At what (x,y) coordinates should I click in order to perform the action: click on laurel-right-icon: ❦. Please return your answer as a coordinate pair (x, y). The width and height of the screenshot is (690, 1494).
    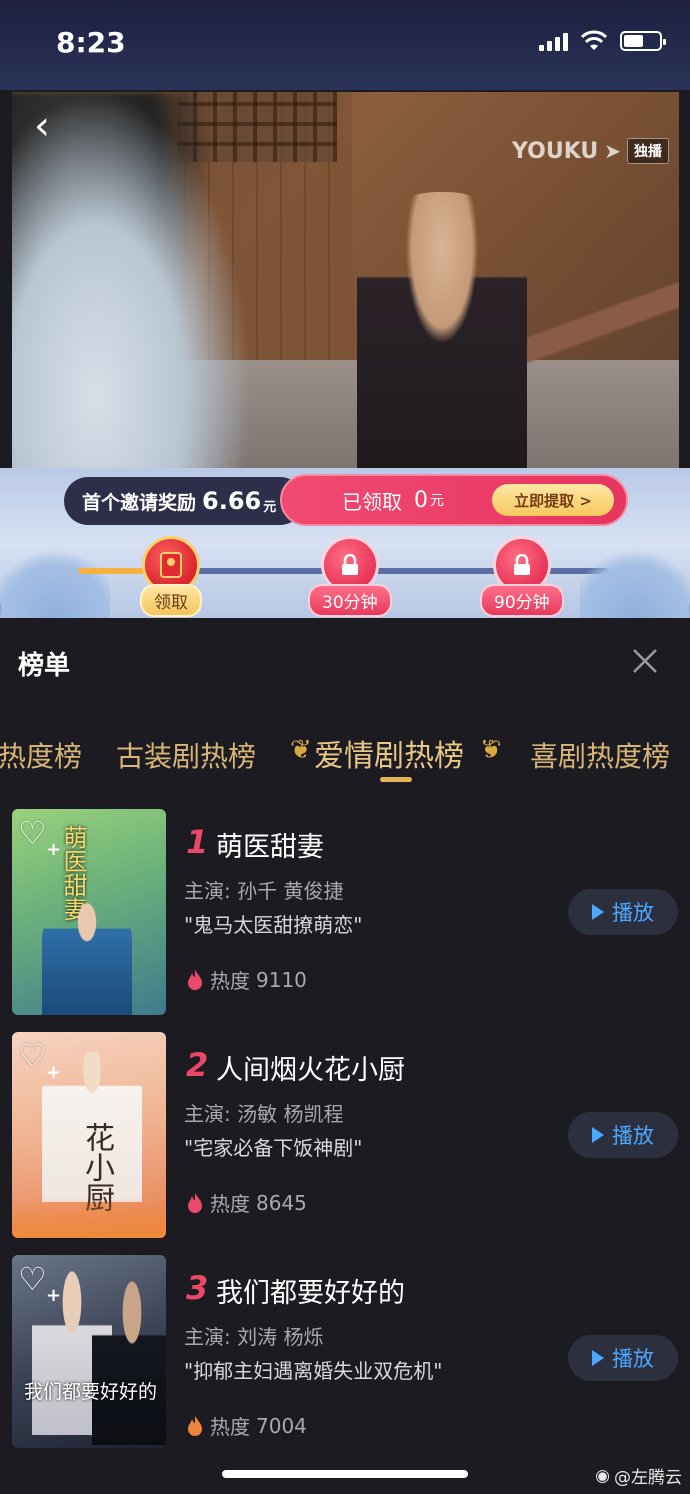
    Looking at the image, I should click on (491, 750).